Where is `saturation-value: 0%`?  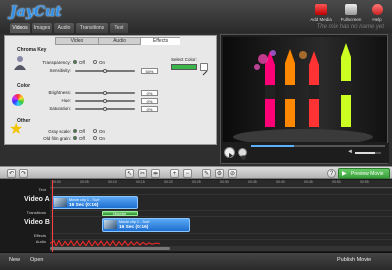 saturation-value: 0% is located at coordinates (149, 109).